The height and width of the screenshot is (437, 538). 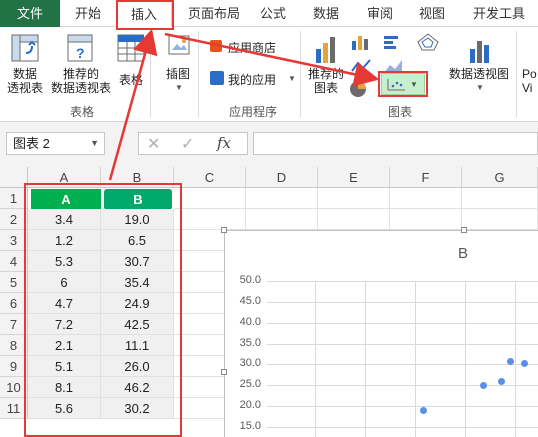 I want to click on arrow-to-scatter-button, so click(x=272, y=59).